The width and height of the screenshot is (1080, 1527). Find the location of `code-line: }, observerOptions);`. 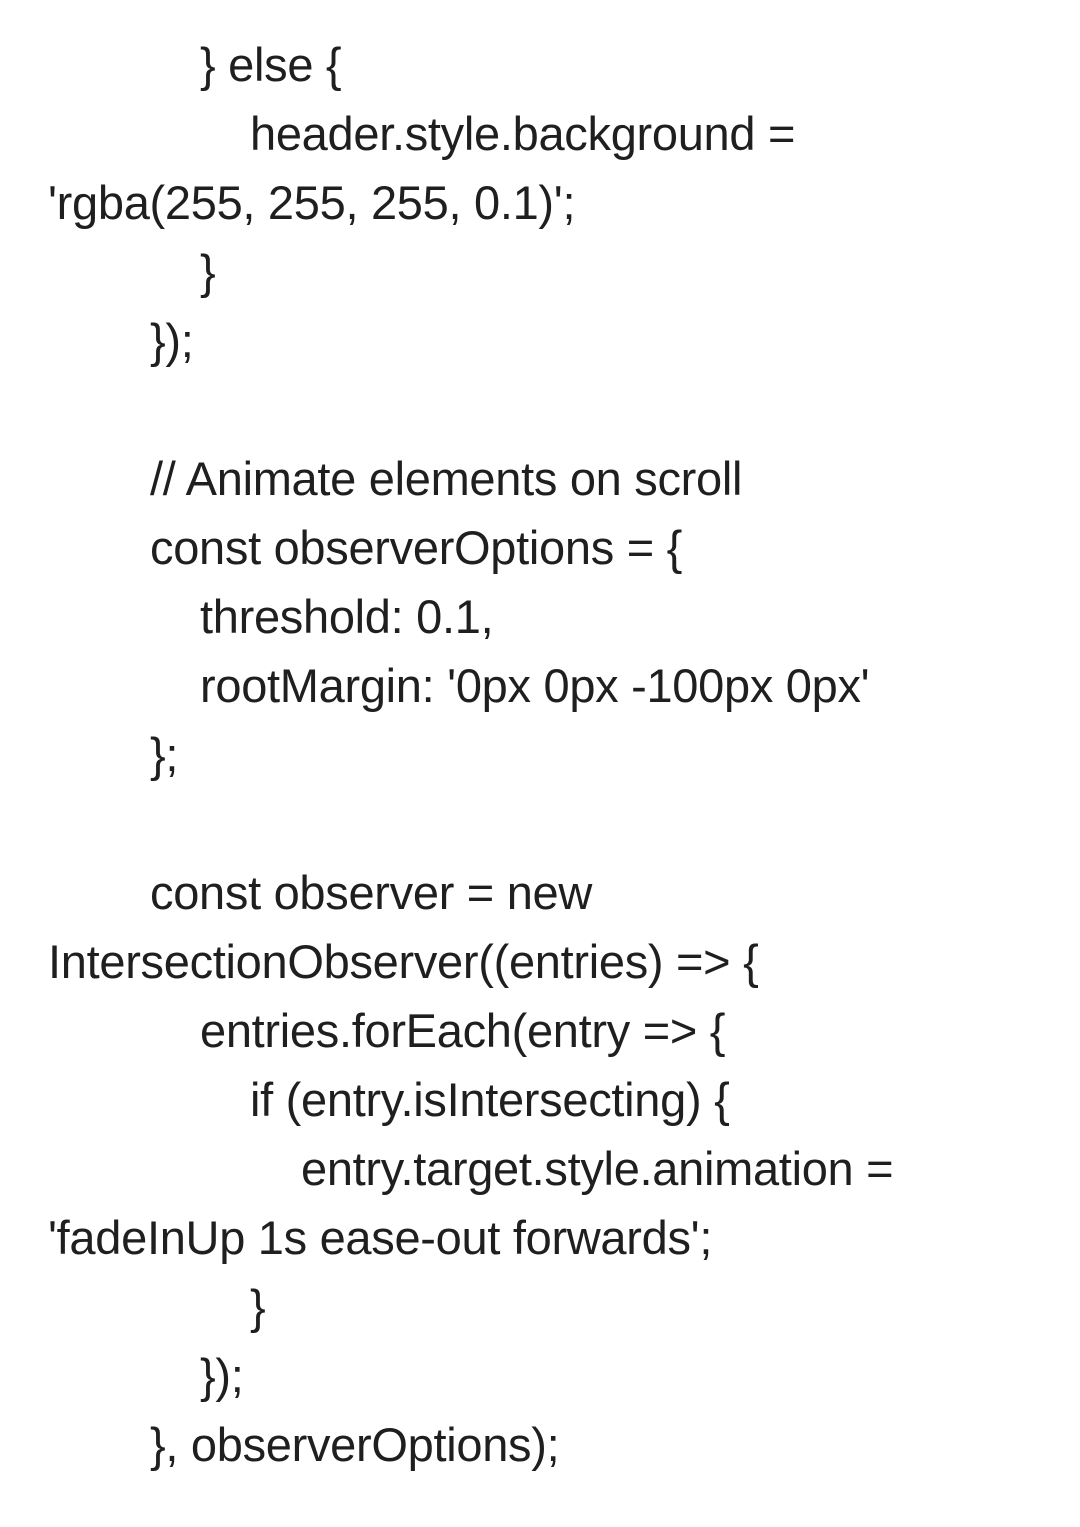

code-line: }, observerOptions); is located at coordinates (355, 1444).